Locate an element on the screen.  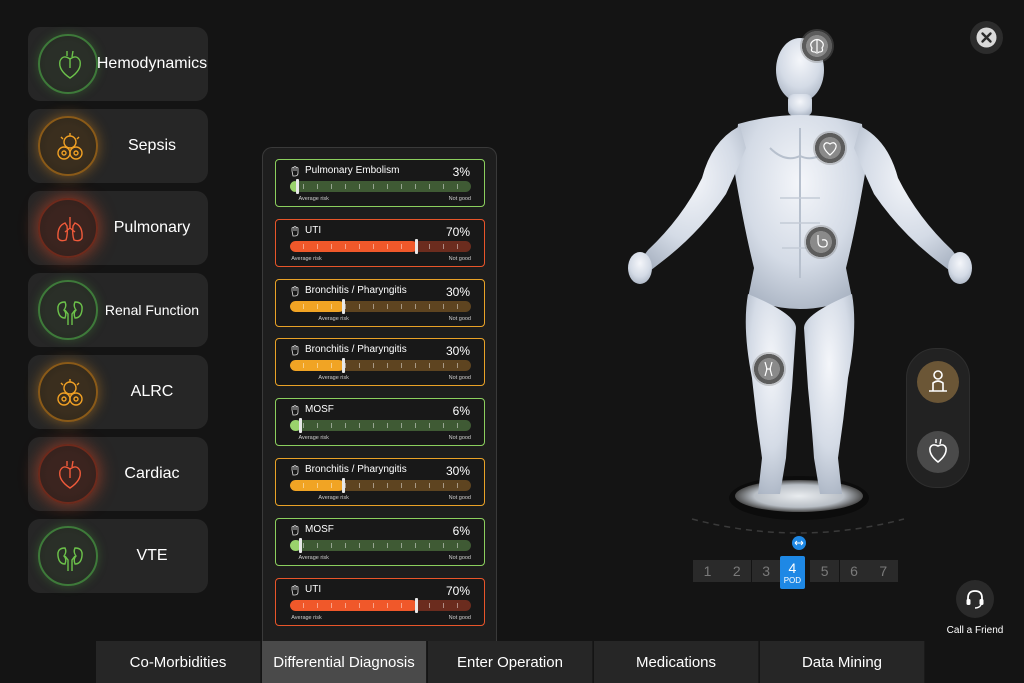
close-button is located at coordinates (986, 37).